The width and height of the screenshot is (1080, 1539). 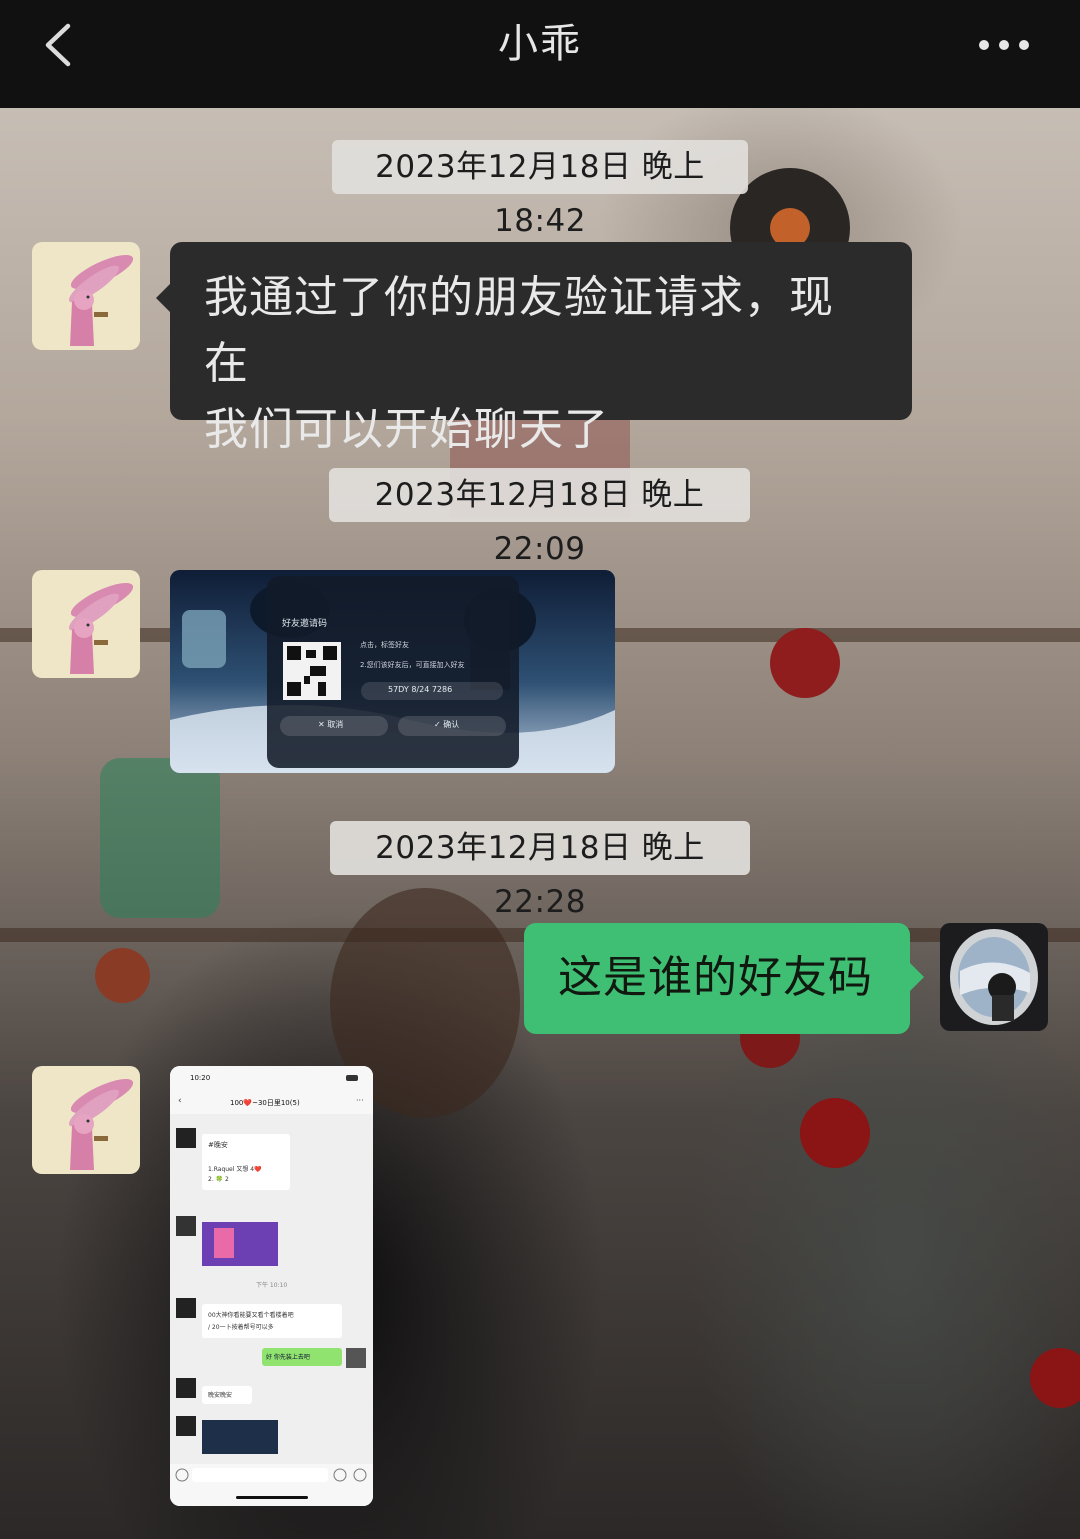 I want to click on wallpaper-letter, so click(x=160, y=838).